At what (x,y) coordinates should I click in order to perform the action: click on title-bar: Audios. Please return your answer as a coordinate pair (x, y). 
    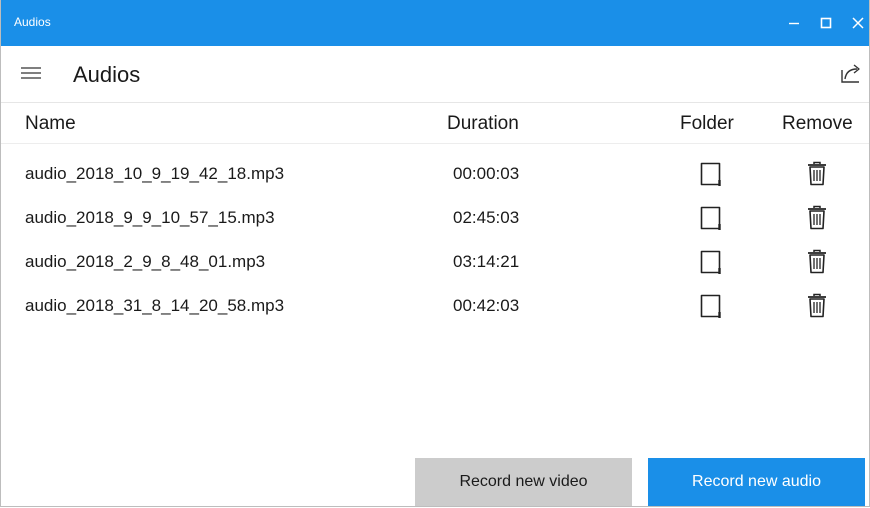
    Looking at the image, I should click on (435, 23).